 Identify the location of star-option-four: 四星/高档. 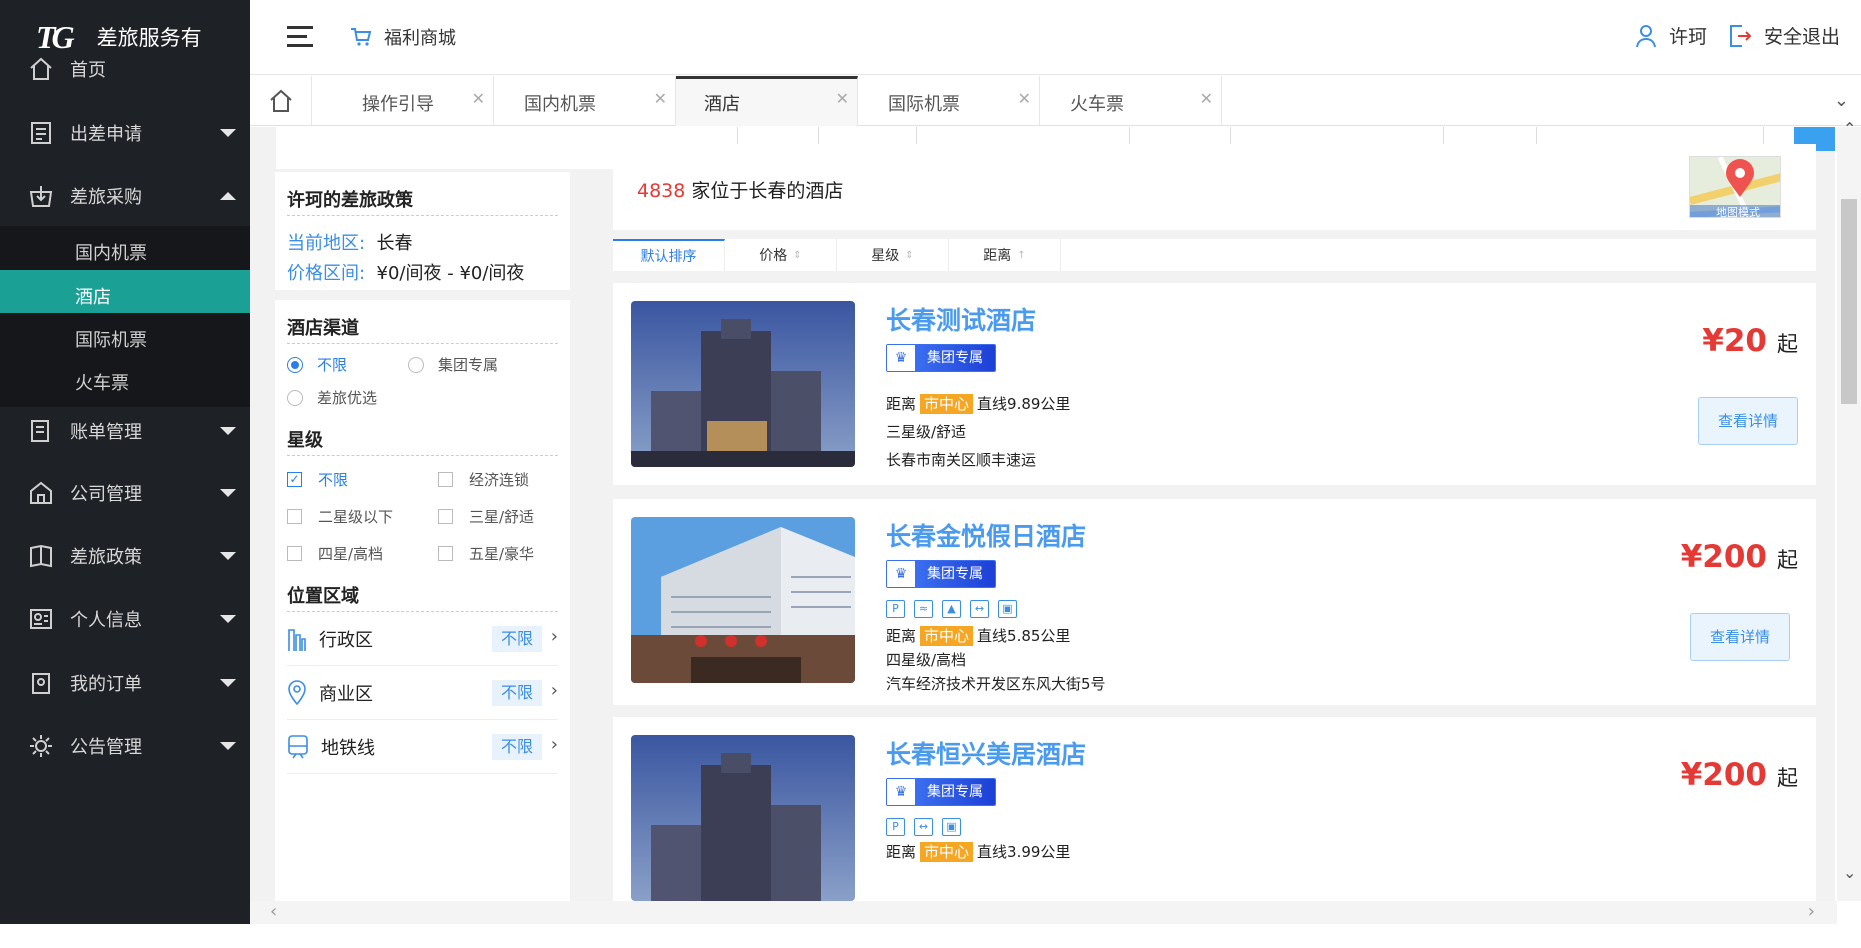
(335, 553).